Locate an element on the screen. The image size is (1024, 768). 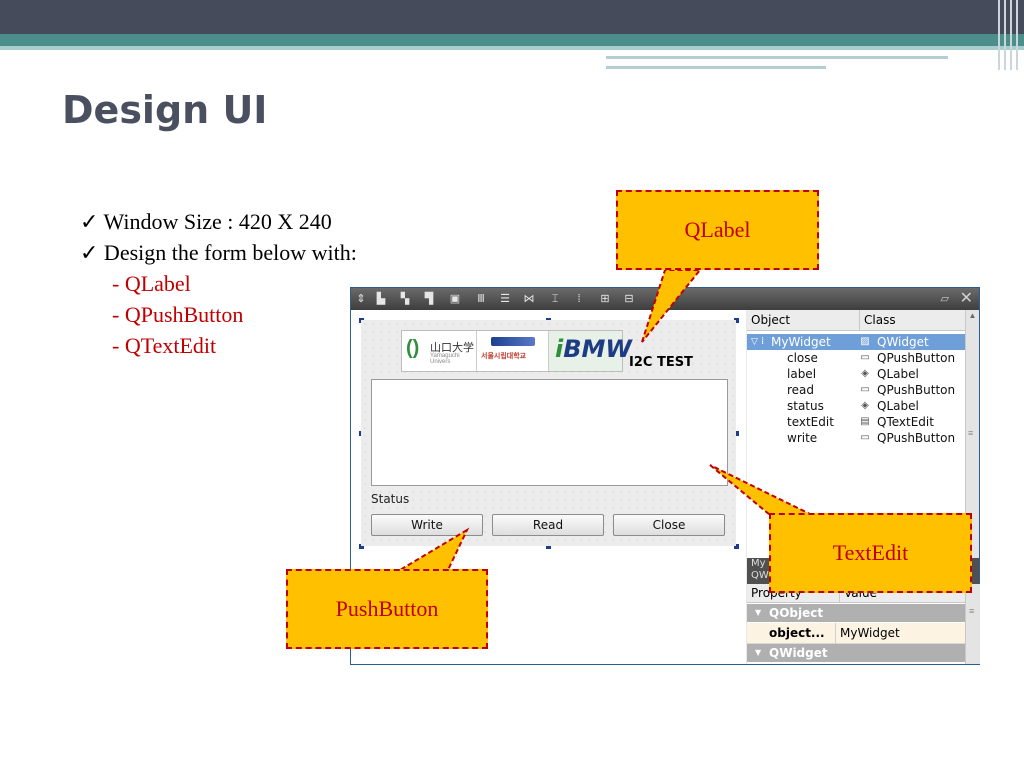
subitem-qtextedit: - QTextEdit is located at coordinates (164, 345).